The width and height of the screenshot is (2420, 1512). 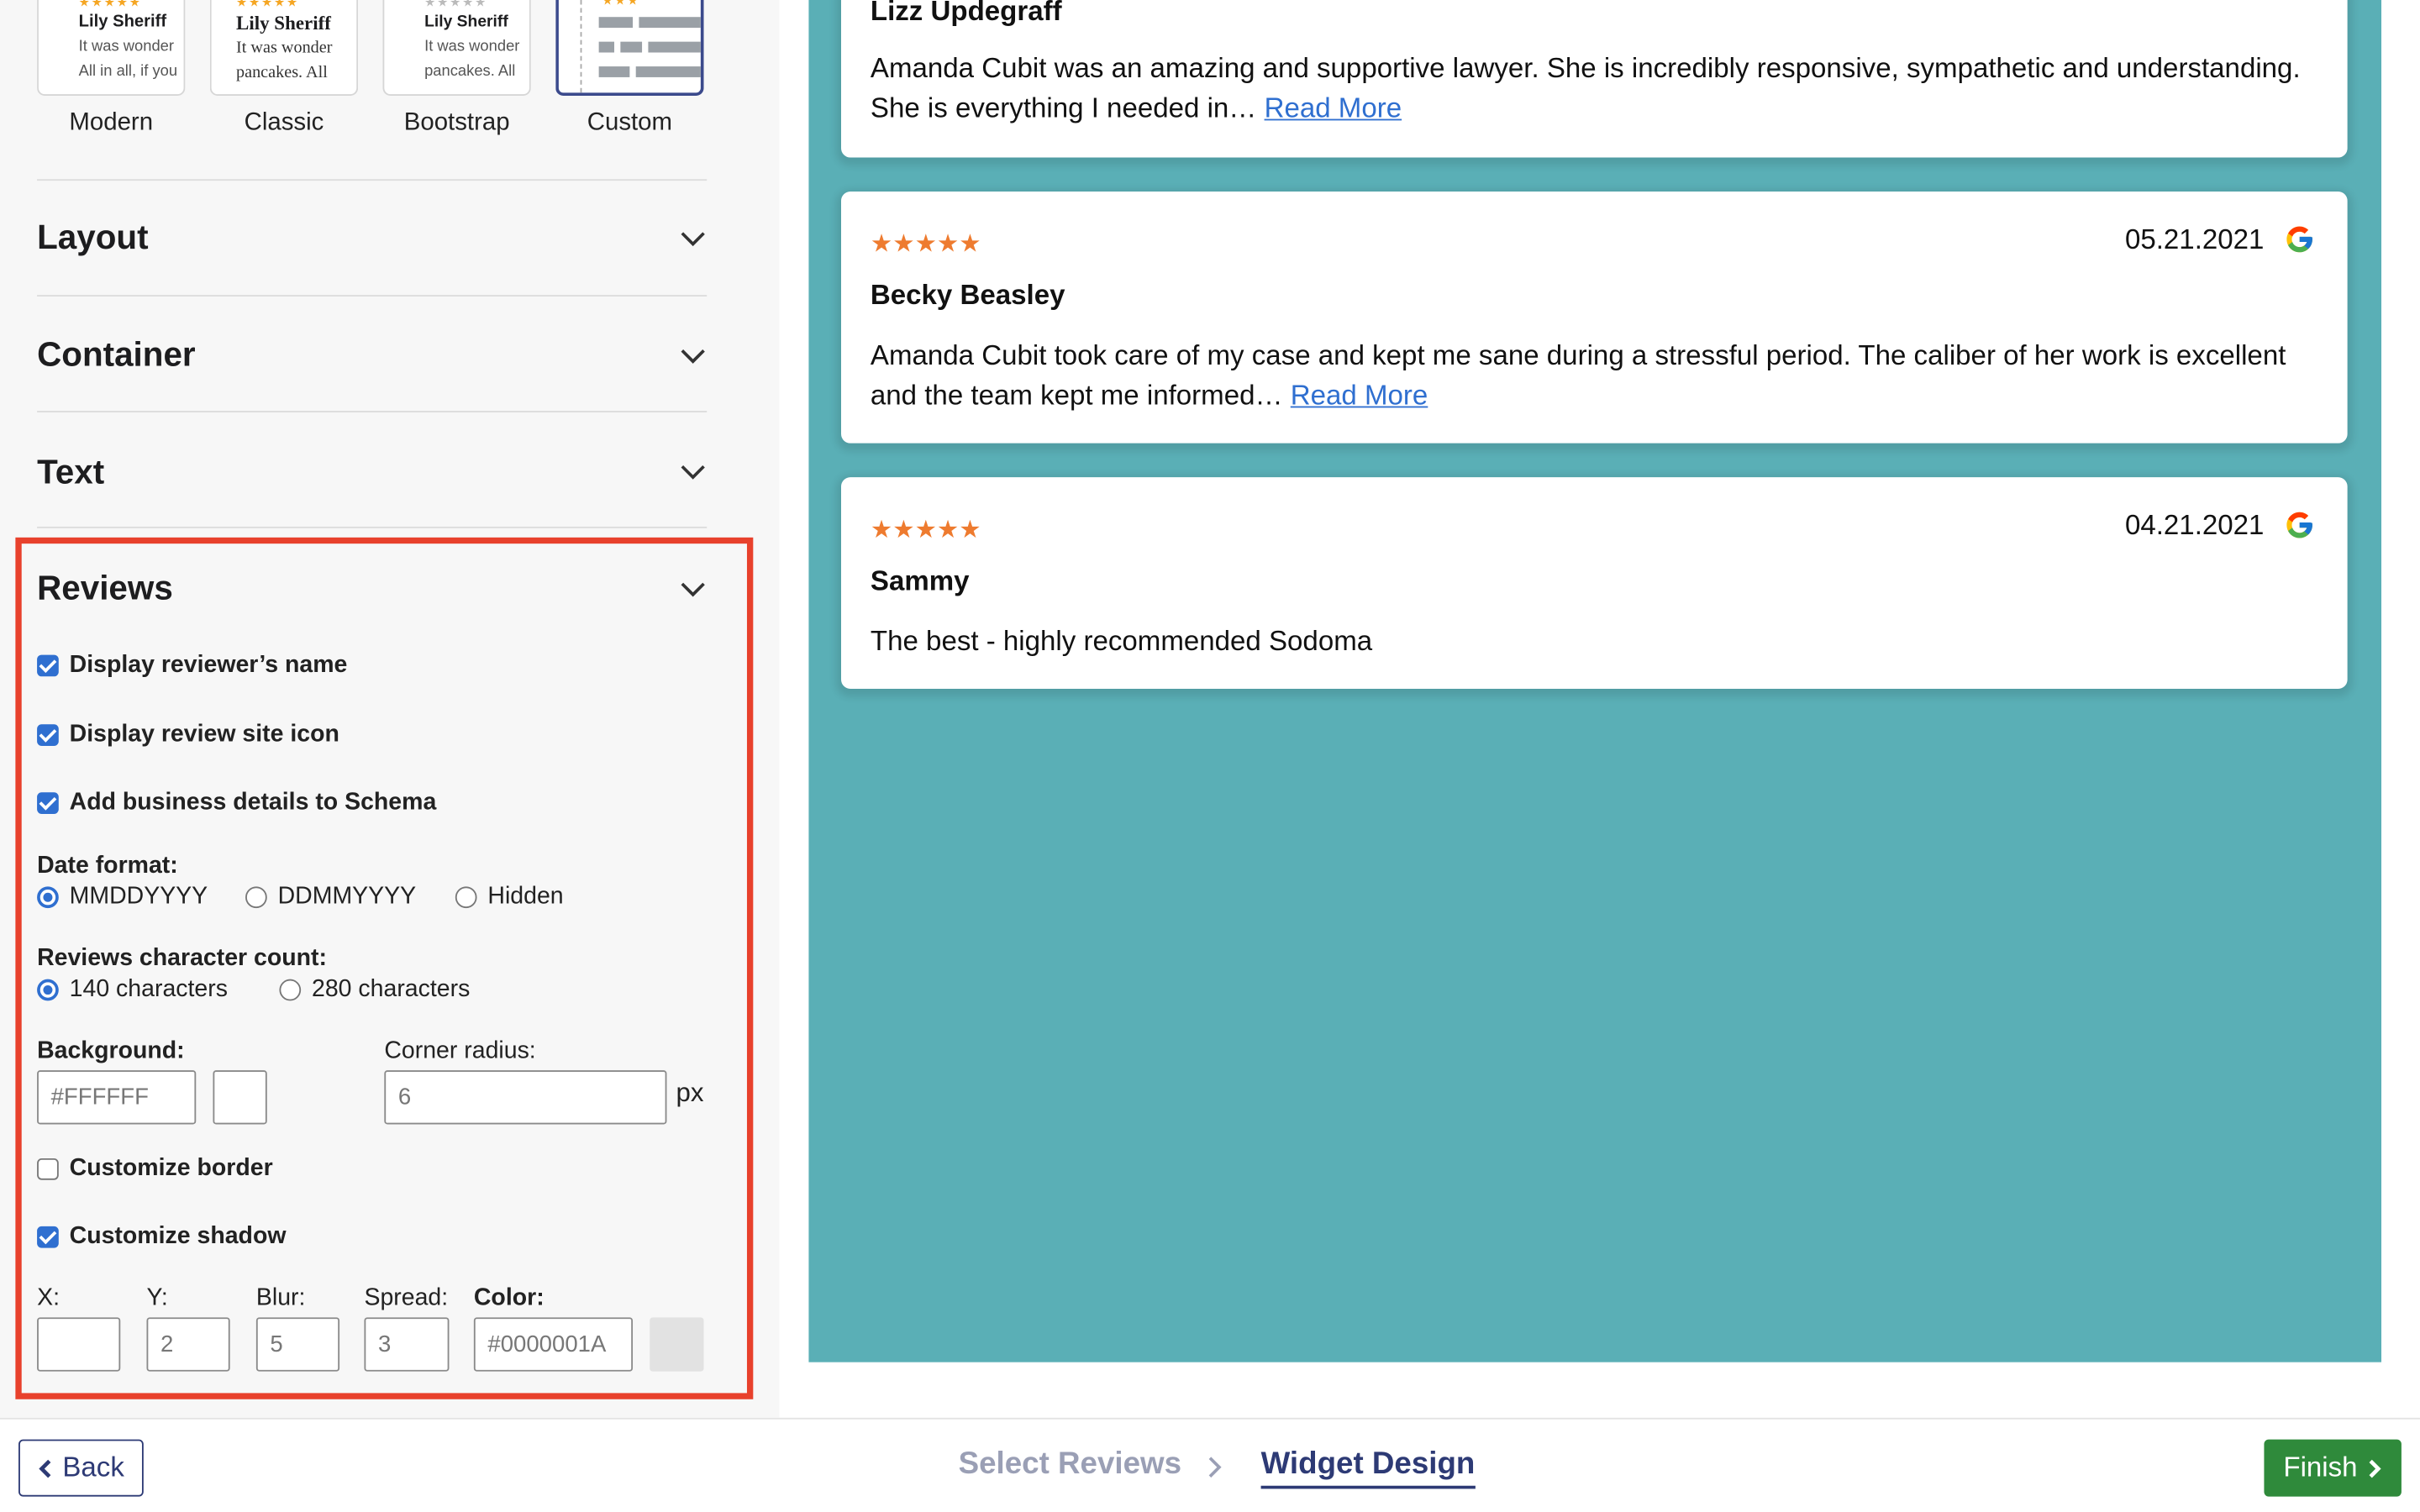 What do you see at coordinates (470, 72) in the screenshot?
I see `thumbnail-text: pancakes. All` at bounding box center [470, 72].